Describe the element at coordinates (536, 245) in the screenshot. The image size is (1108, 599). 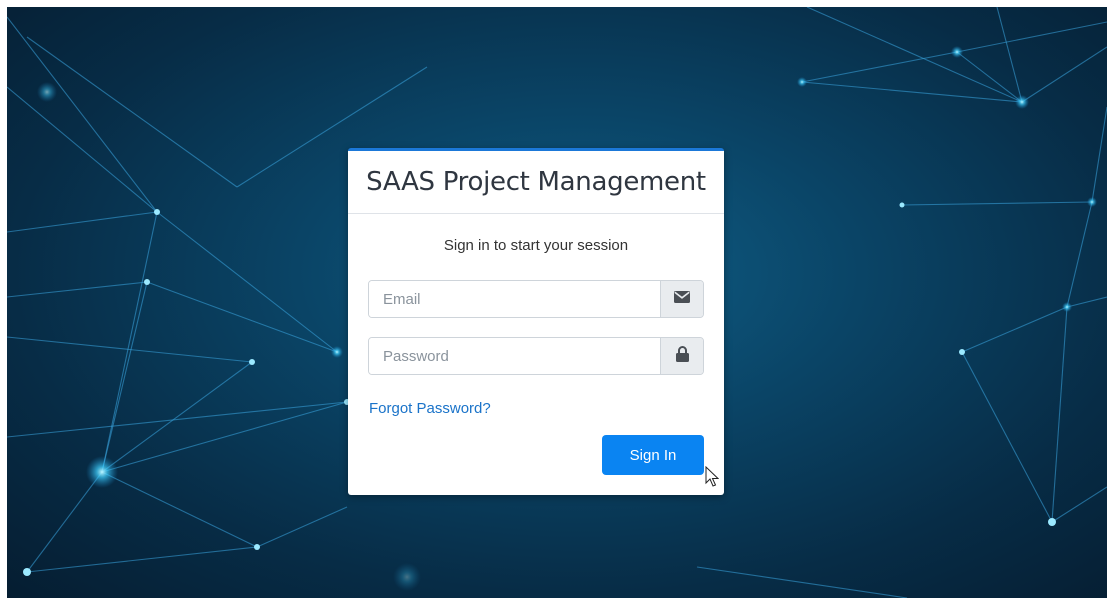
I see `login-subtitle: Sign in to start your session` at that location.